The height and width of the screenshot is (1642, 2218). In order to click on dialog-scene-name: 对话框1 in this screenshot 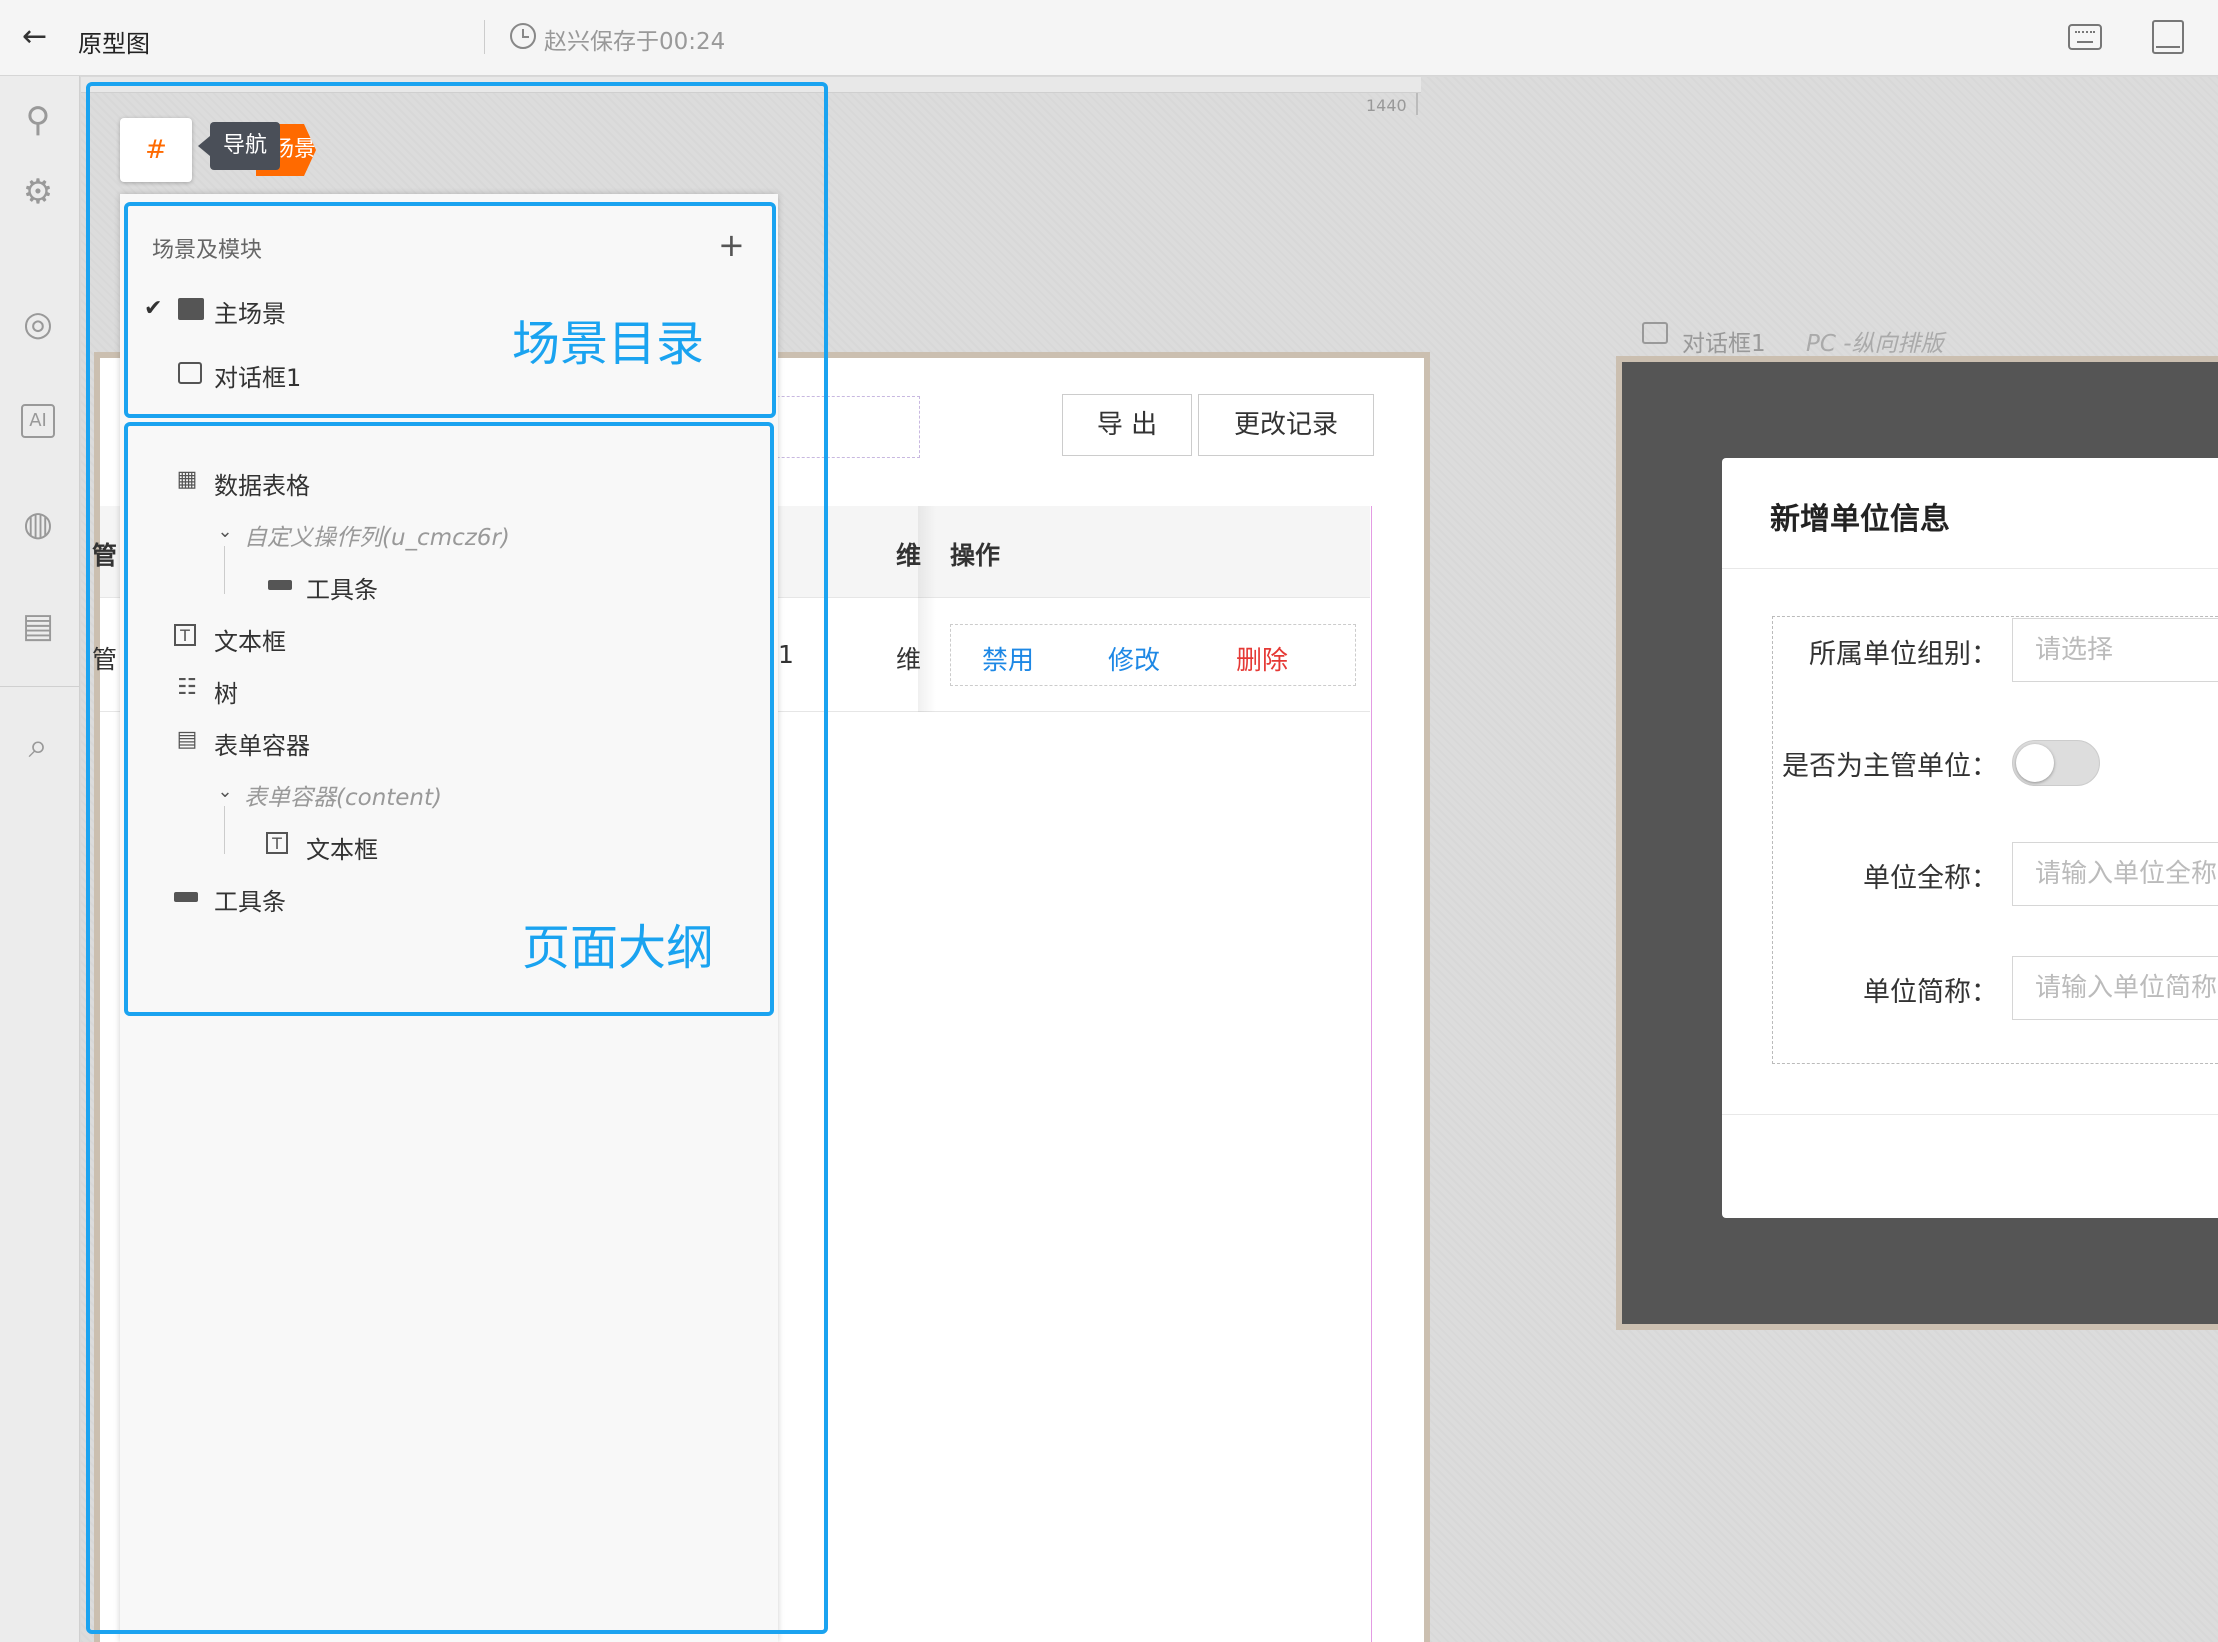, I will do `click(1724, 341)`.